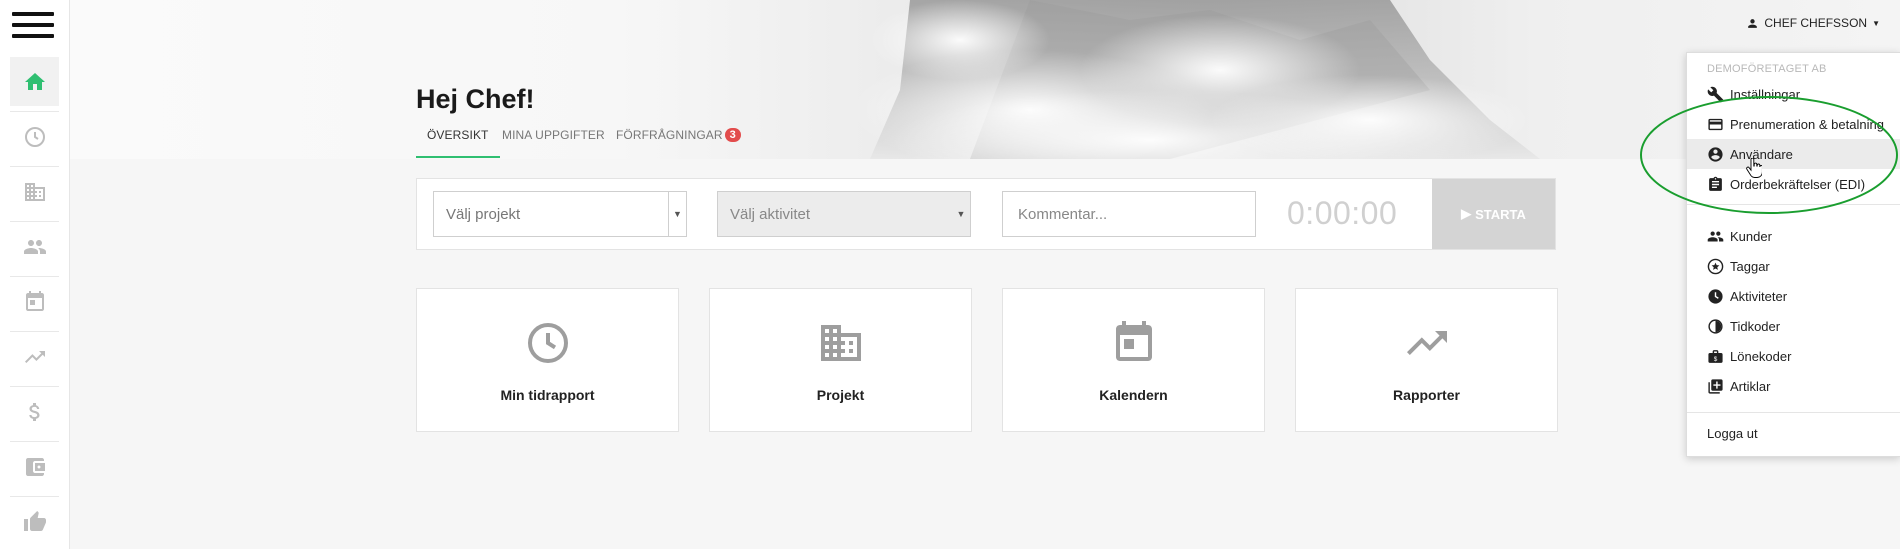 Image resolution: width=1900 pixels, height=549 pixels. I want to click on sidebar-item-time, so click(34, 136).